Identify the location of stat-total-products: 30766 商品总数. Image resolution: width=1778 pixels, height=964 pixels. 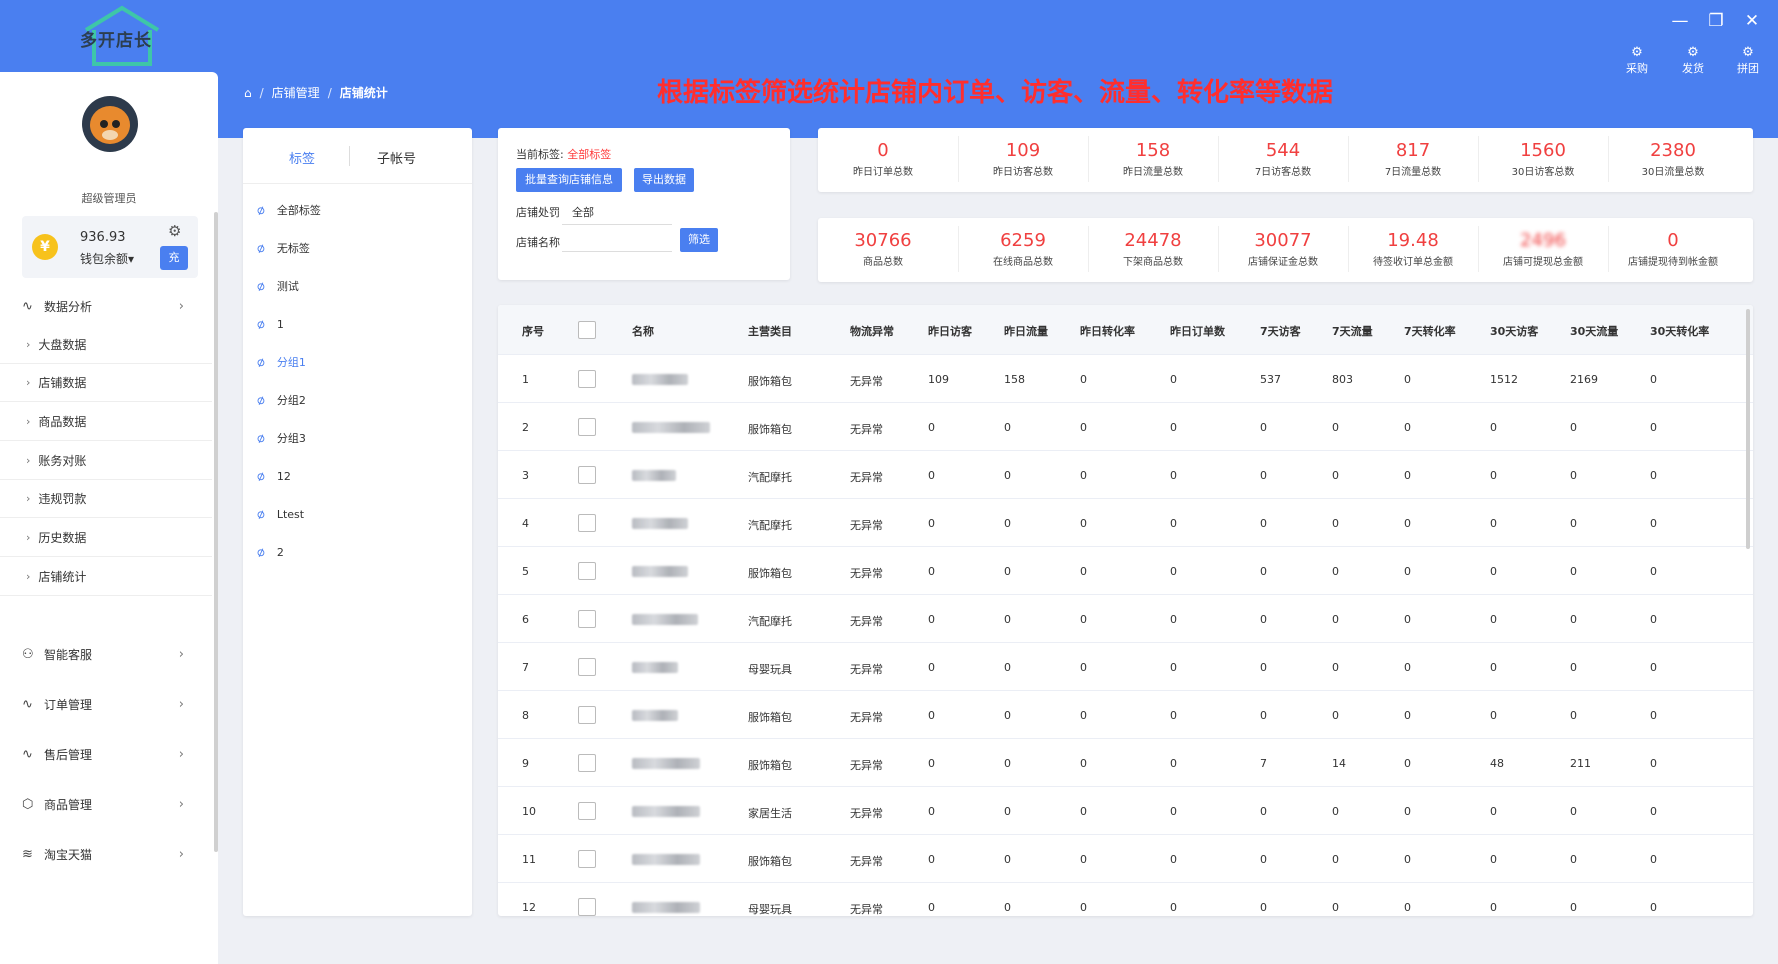
(883, 249).